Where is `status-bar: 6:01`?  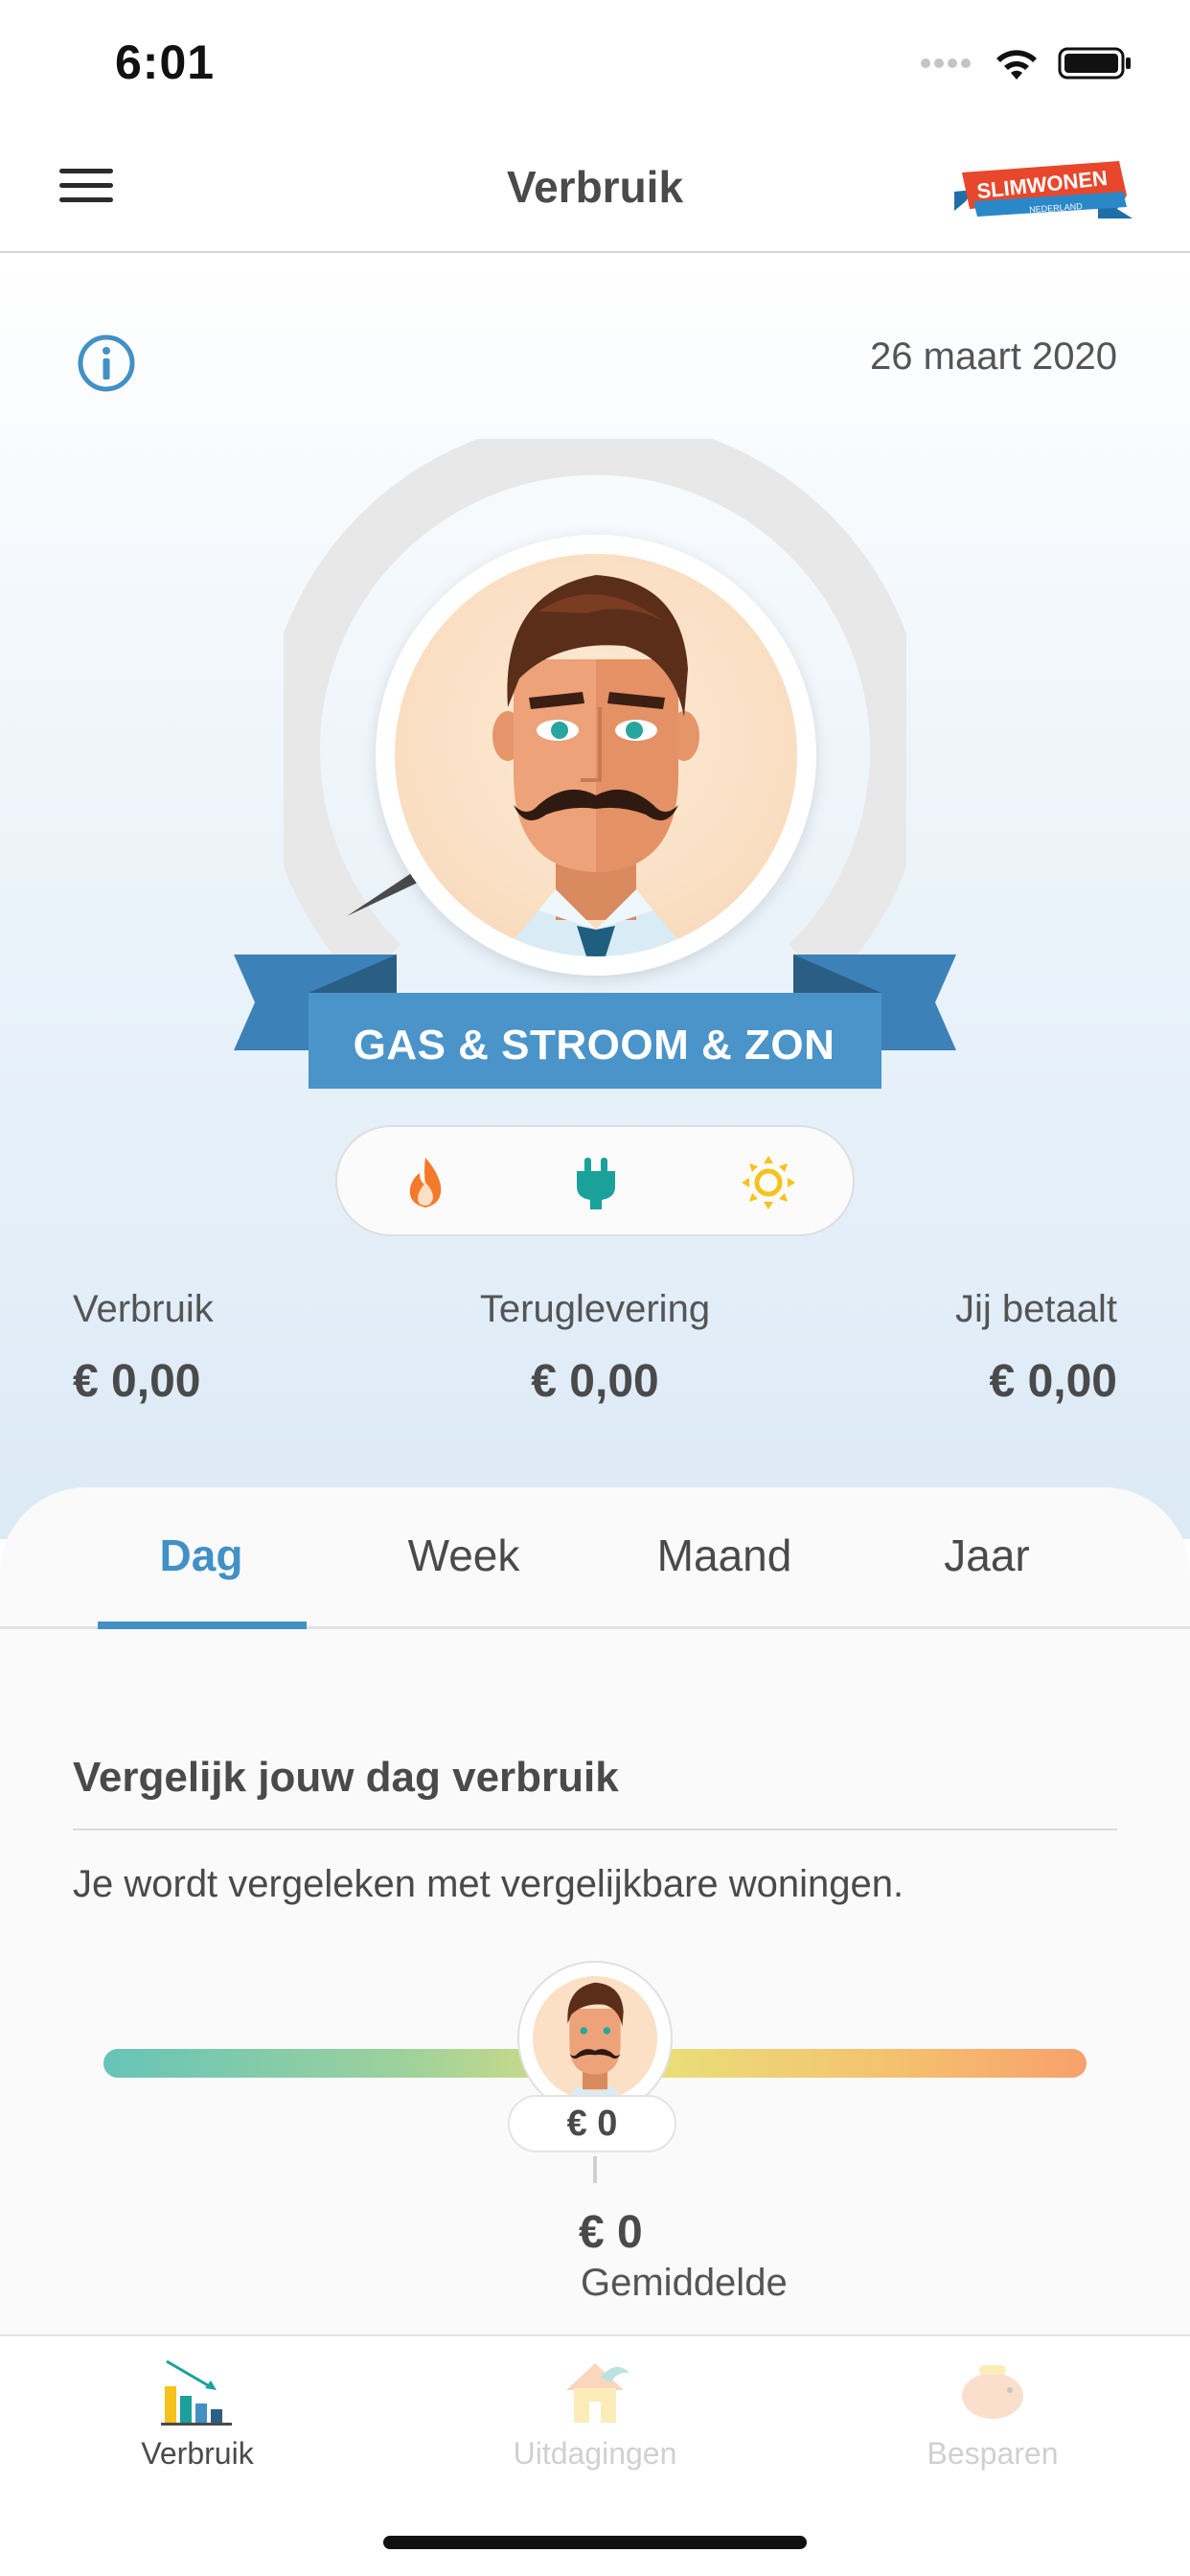
status-bar: 6:01 is located at coordinates (595, 63).